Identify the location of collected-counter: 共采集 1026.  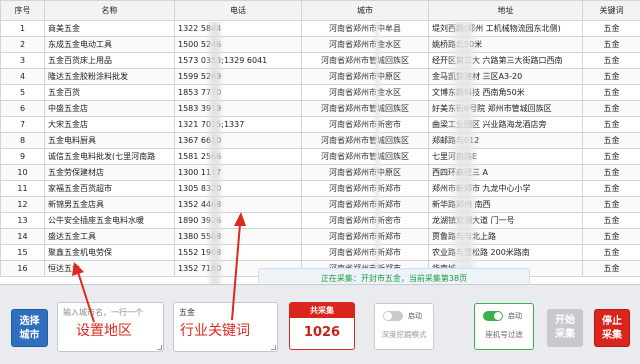
(322, 326).